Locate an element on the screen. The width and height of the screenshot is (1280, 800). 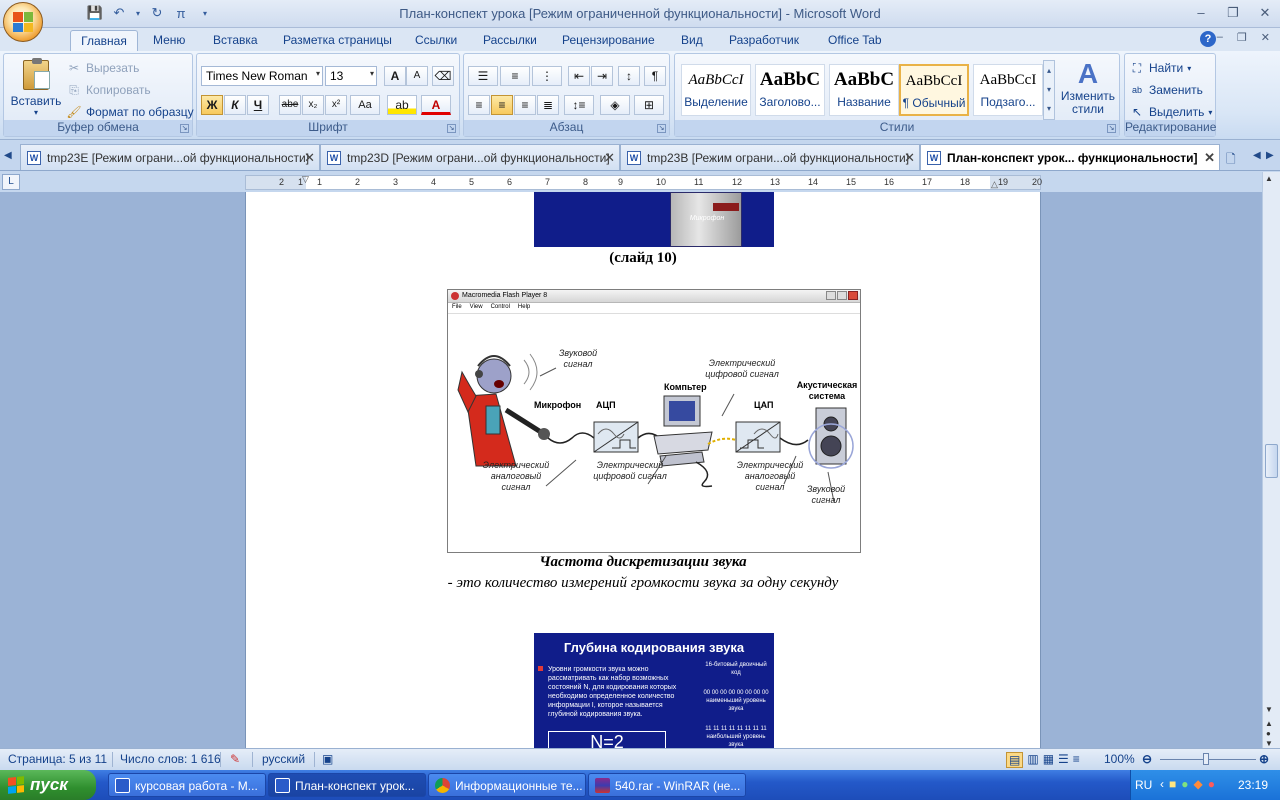
start-button: пуск is located at coordinates (48, 785).